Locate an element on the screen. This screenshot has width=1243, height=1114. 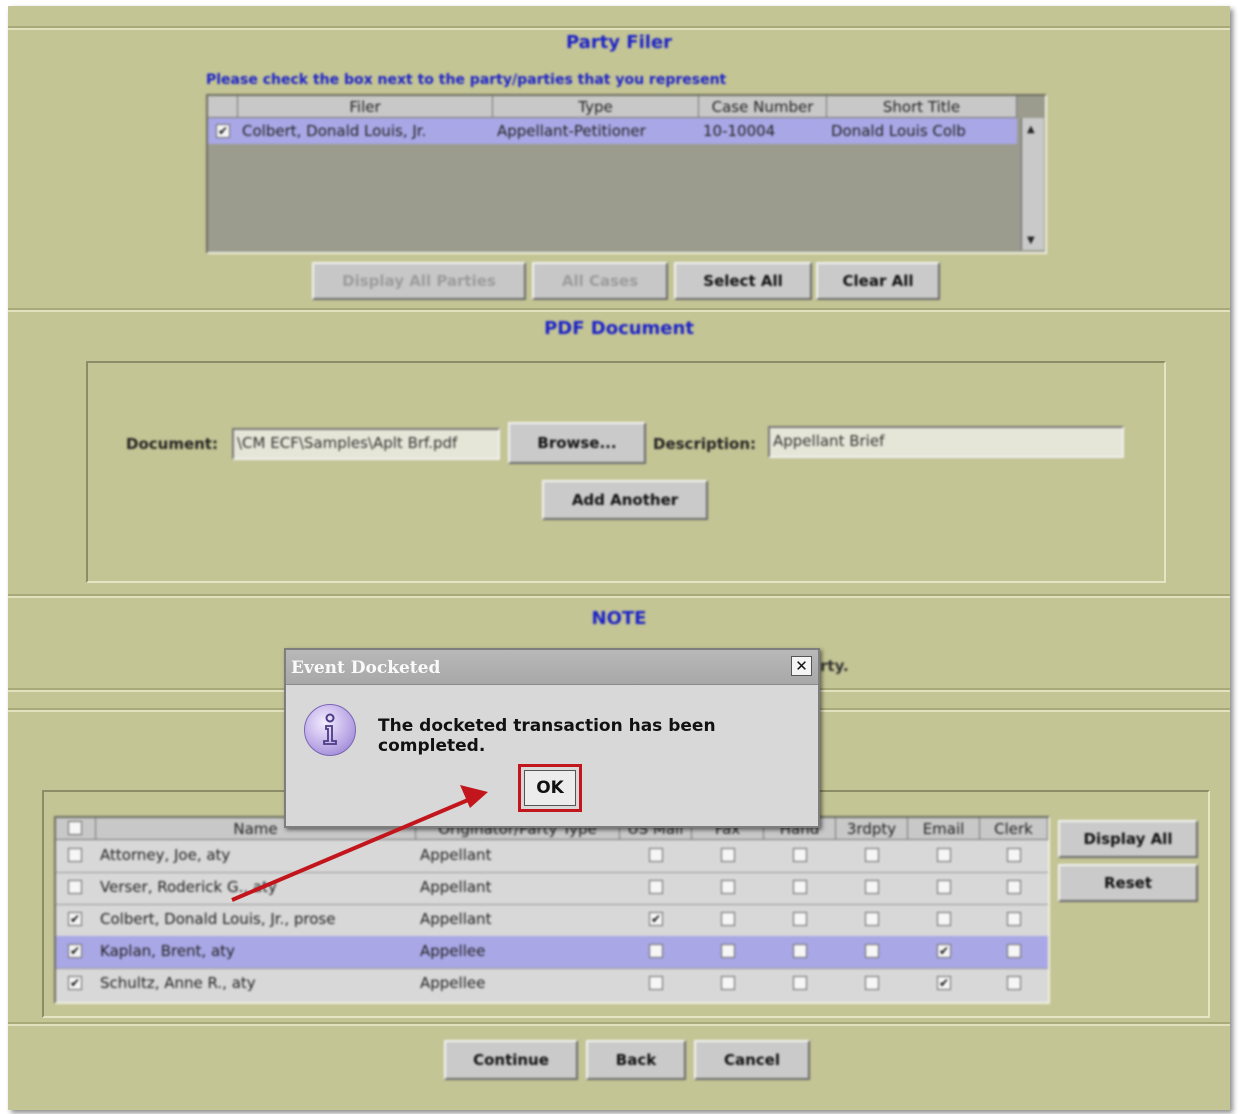
annotation-arrow-icon is located at coordinates (359, 843).